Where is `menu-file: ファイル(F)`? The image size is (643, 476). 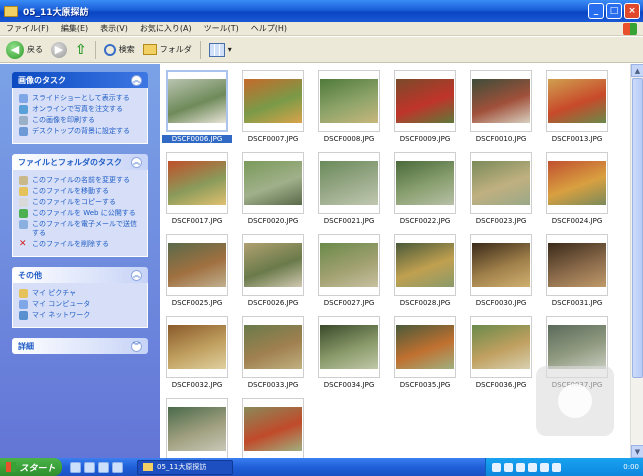
menu-file: ファイル(F) is located at coordinates (27, 28).